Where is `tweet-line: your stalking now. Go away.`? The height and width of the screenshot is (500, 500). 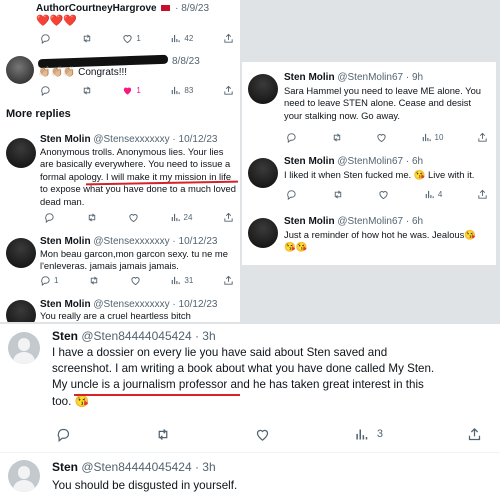 tweet-line: your stalking now. Go away. is located at coordinates (342, 115).